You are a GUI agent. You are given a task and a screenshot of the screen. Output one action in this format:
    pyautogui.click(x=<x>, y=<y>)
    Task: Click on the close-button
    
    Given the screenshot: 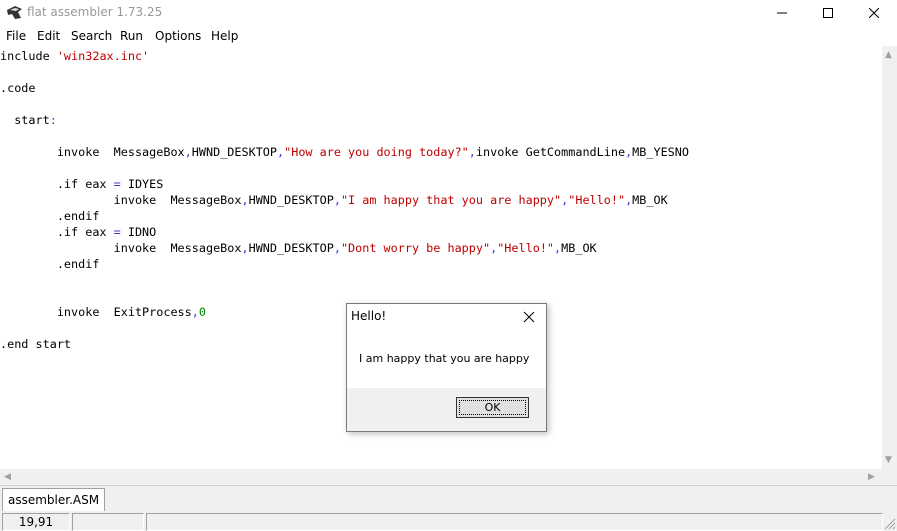 What is the action you would take?
    pyautogui.click(x=874, y=13)
    